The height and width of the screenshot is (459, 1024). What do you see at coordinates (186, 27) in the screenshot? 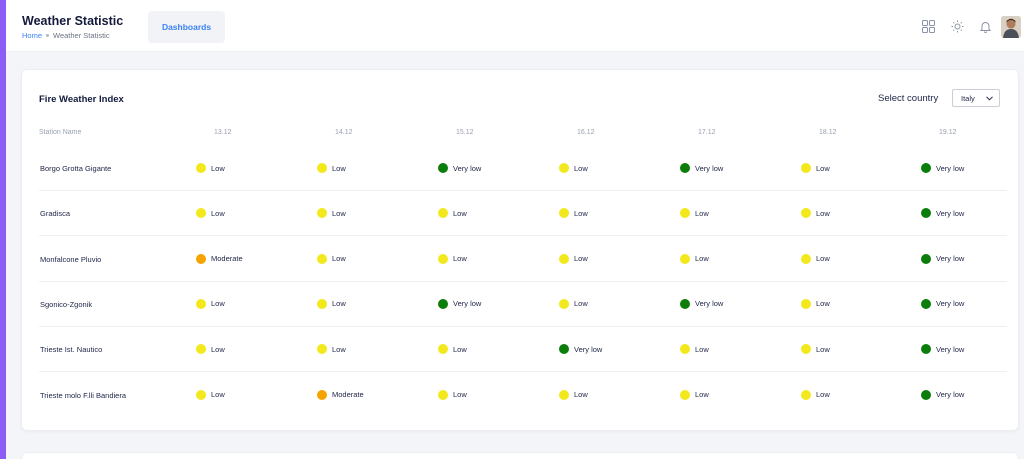
I see `dashboards-button: Dashboards` at bounding box center [186, 27].